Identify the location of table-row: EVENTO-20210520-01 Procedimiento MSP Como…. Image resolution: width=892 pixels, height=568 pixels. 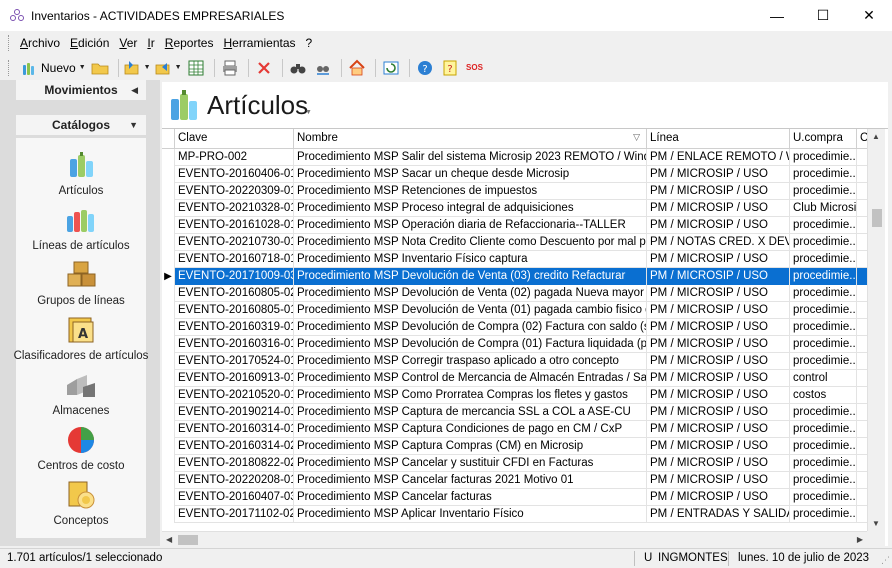
(514, 395).